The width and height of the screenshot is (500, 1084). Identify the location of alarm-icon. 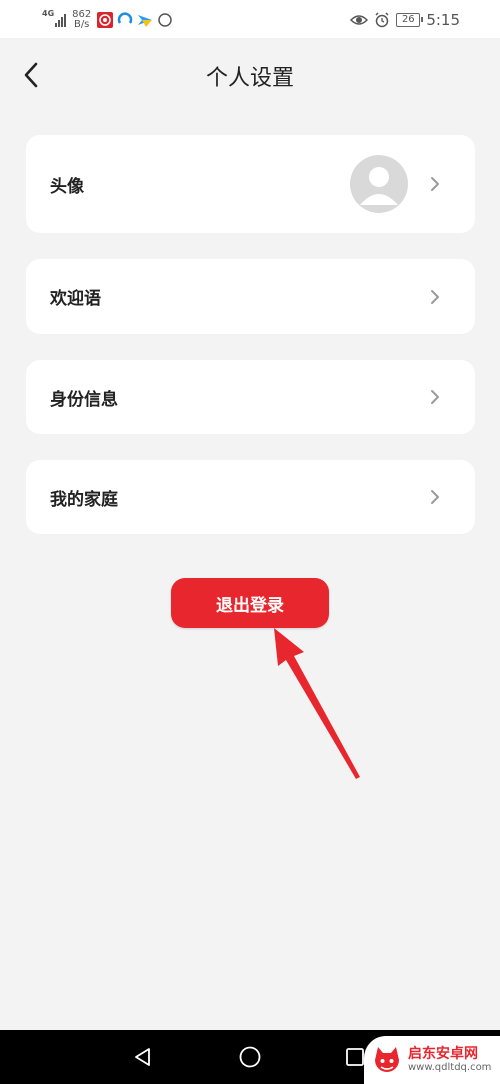
(382, 20).